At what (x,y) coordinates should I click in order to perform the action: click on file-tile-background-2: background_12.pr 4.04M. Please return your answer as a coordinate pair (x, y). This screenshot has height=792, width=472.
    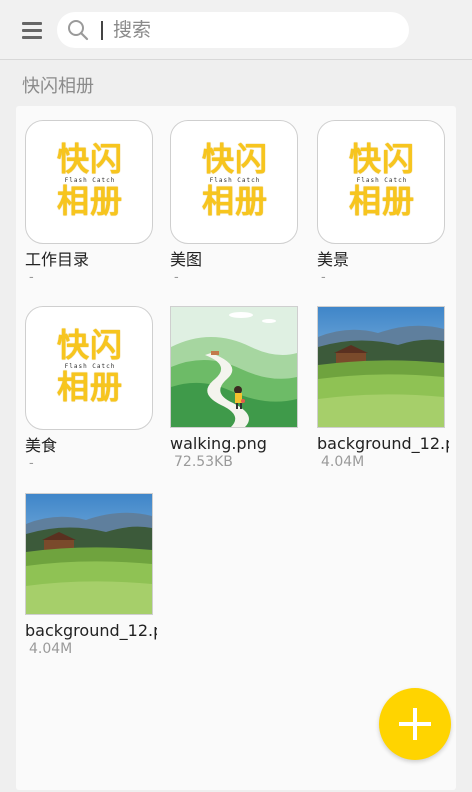
    Looking at the image, I should click on (91, 575).